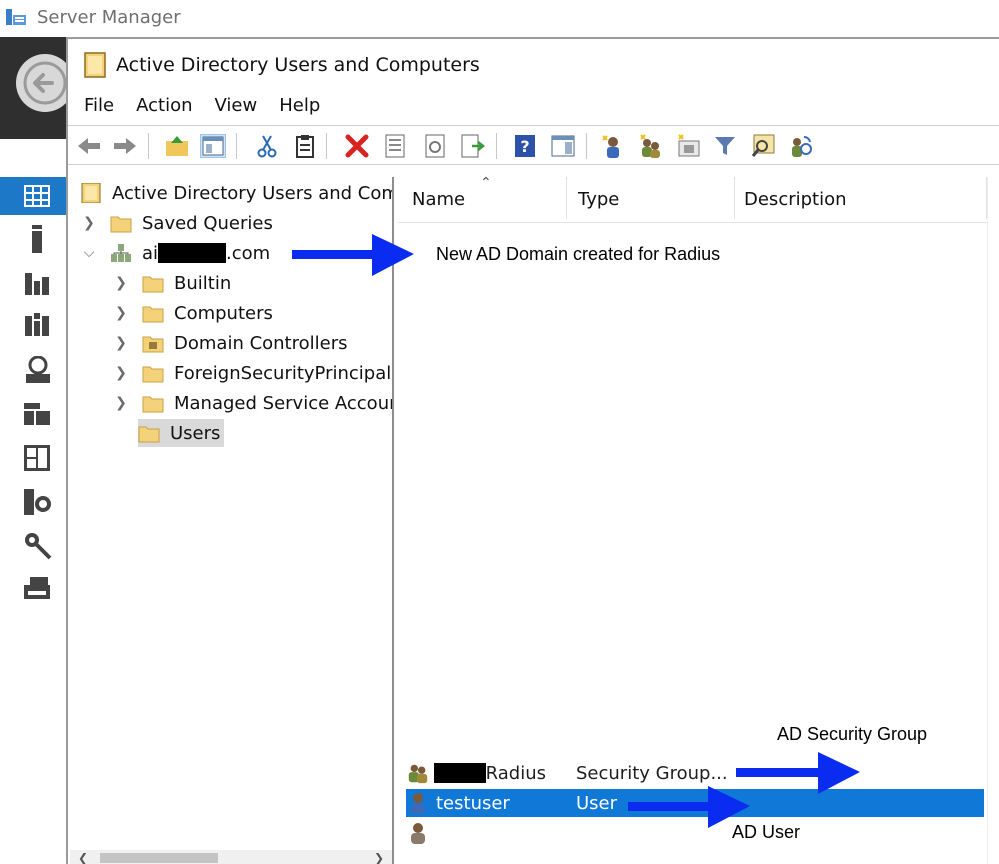  What do you see at coordinates (153, 344) in the screenshot?
I see `ou-folder-icon` at bounding box center [153, 344].